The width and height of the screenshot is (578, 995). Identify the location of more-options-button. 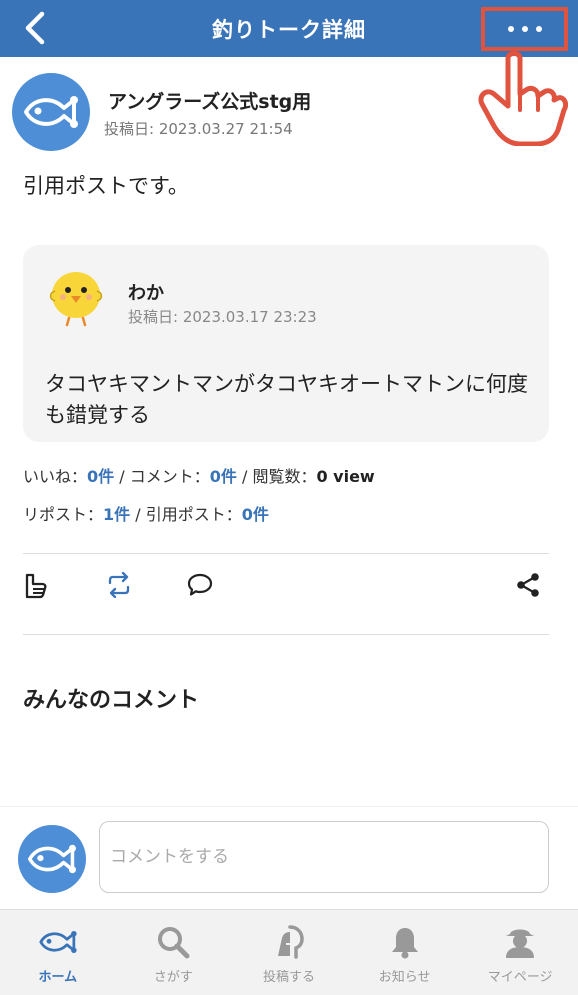
(524, 29).